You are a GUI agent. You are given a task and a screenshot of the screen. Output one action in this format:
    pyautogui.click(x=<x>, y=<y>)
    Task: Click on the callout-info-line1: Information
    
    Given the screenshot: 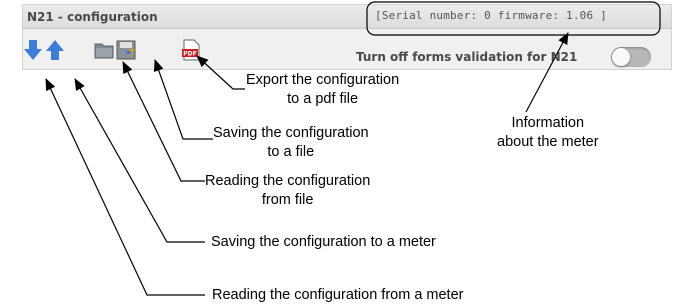 What is the action you would take?
    pyautogui.click(x=548, y=123)
    